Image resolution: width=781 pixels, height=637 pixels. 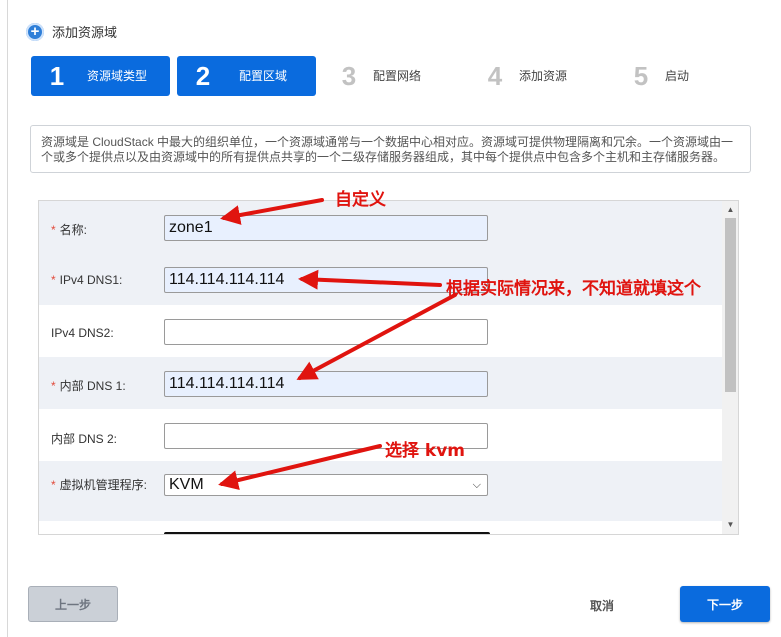 I want to click on step-label: 资源域类型, so click(x=116, y=76).